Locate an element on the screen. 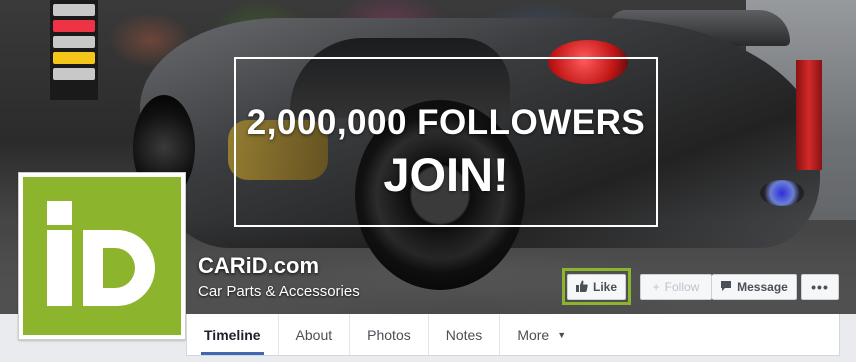 This screenshot has width=856, height=362. tab-label: Notes is located at coordinates (464, 334).